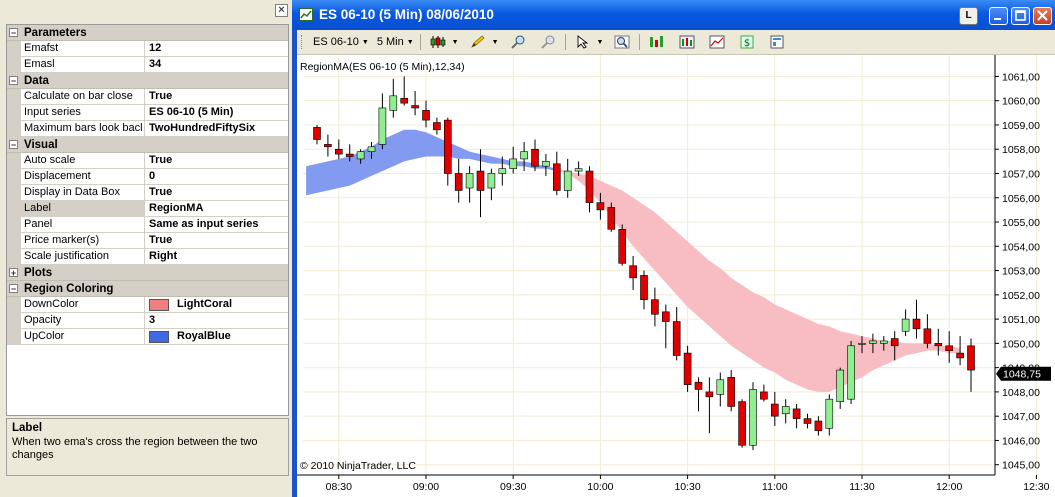  What do you see at coordinates (949, 487) in the screenshot?
I see `time-tick-label: 12:00` at bounding box center [949, 487].